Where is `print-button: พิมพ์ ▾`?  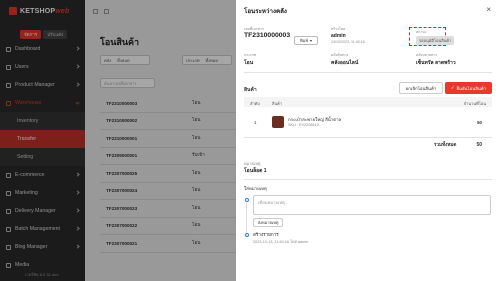 print-button: พิมพ์ ▾ is located at coordinates (306, 40).